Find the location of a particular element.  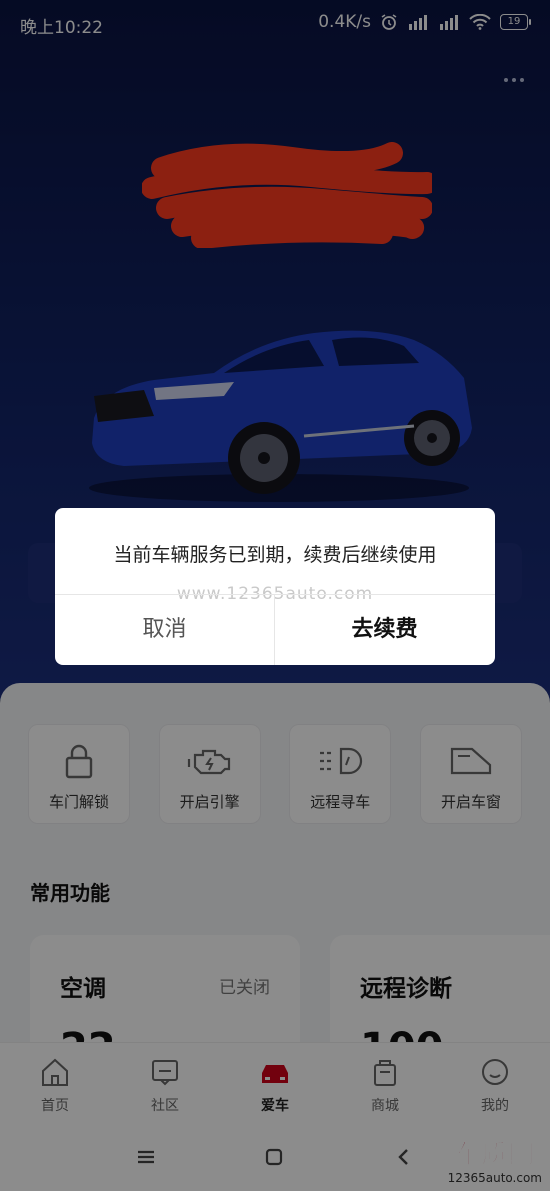

renew-button: 去续费 is located at coordinates (384, 630).